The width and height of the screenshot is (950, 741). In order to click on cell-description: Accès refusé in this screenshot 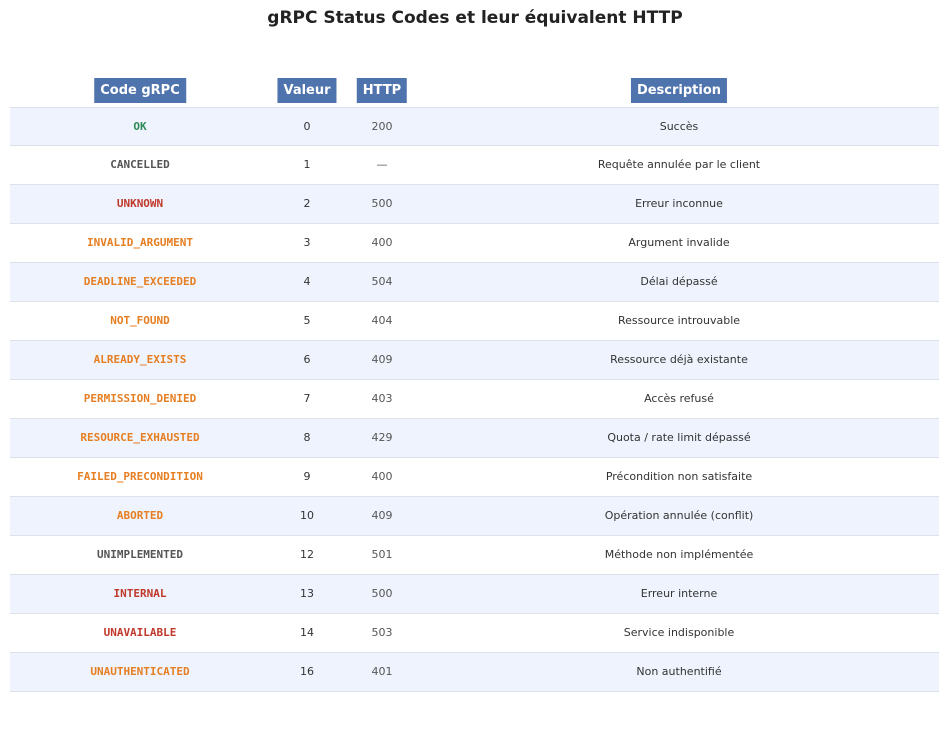, I will do `click(679, 398)`.